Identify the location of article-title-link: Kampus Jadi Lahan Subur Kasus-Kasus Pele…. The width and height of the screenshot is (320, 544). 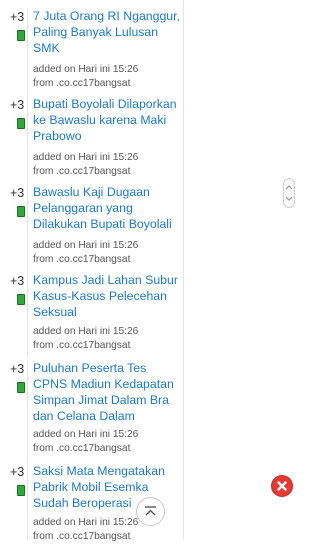
(108, 296).